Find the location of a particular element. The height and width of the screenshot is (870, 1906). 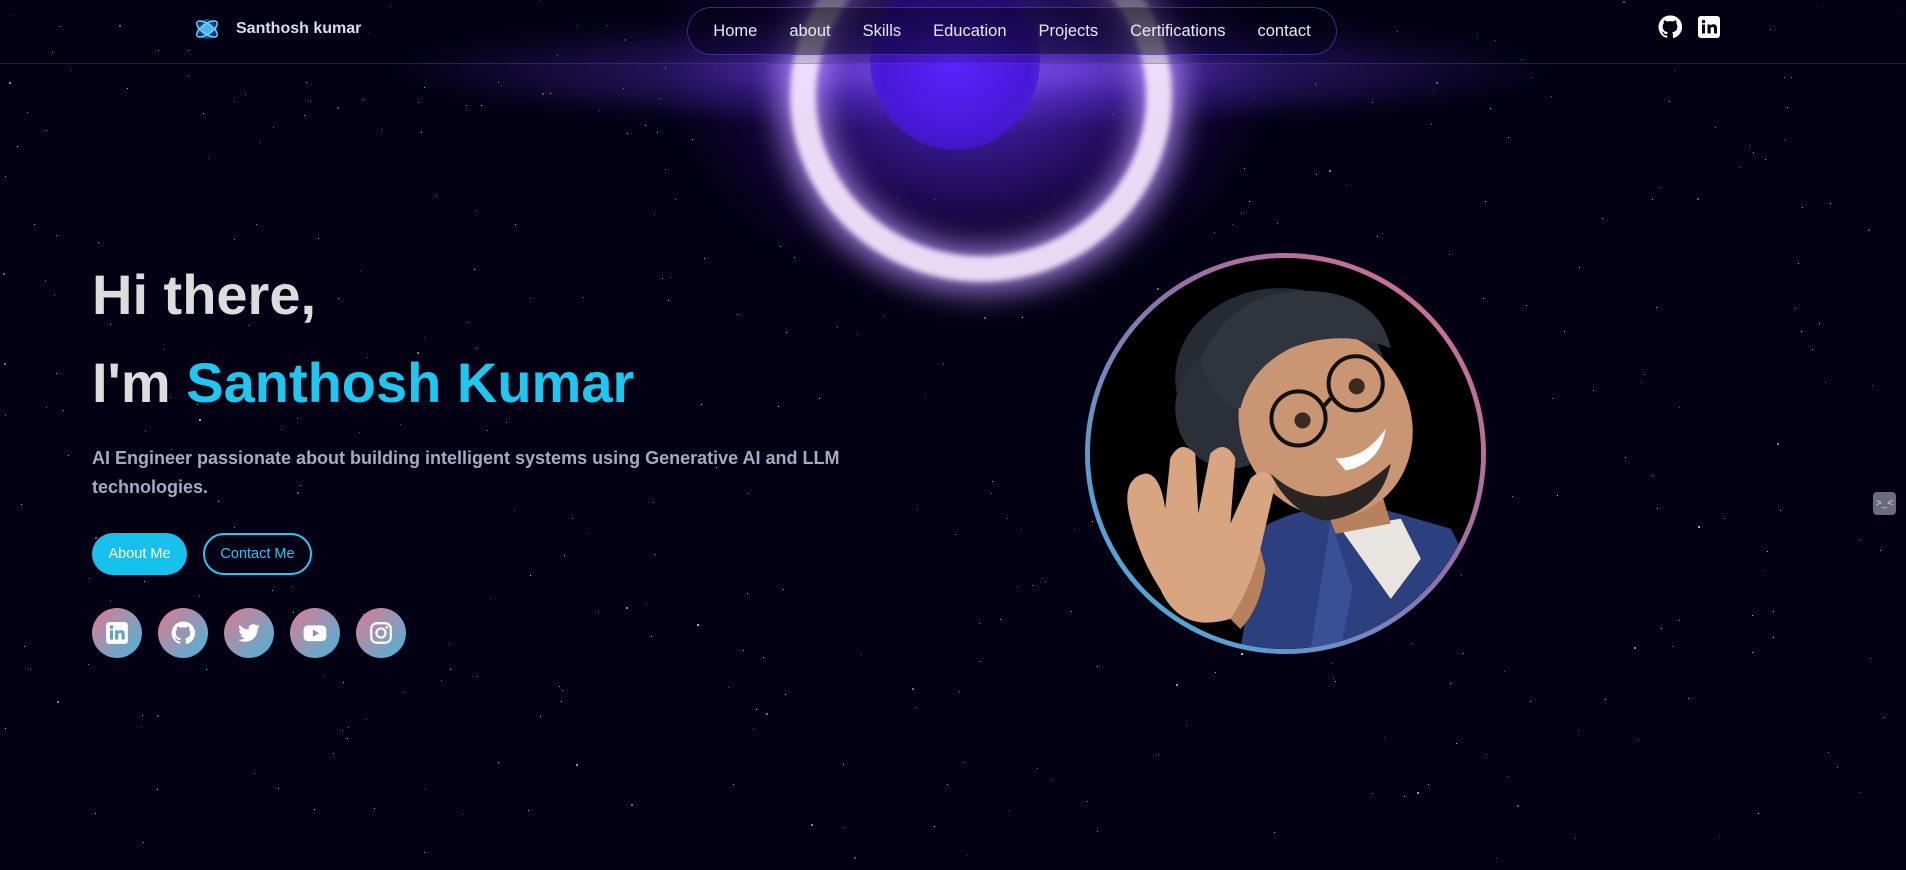

avatar-image is located at coordinates (1285, 453).